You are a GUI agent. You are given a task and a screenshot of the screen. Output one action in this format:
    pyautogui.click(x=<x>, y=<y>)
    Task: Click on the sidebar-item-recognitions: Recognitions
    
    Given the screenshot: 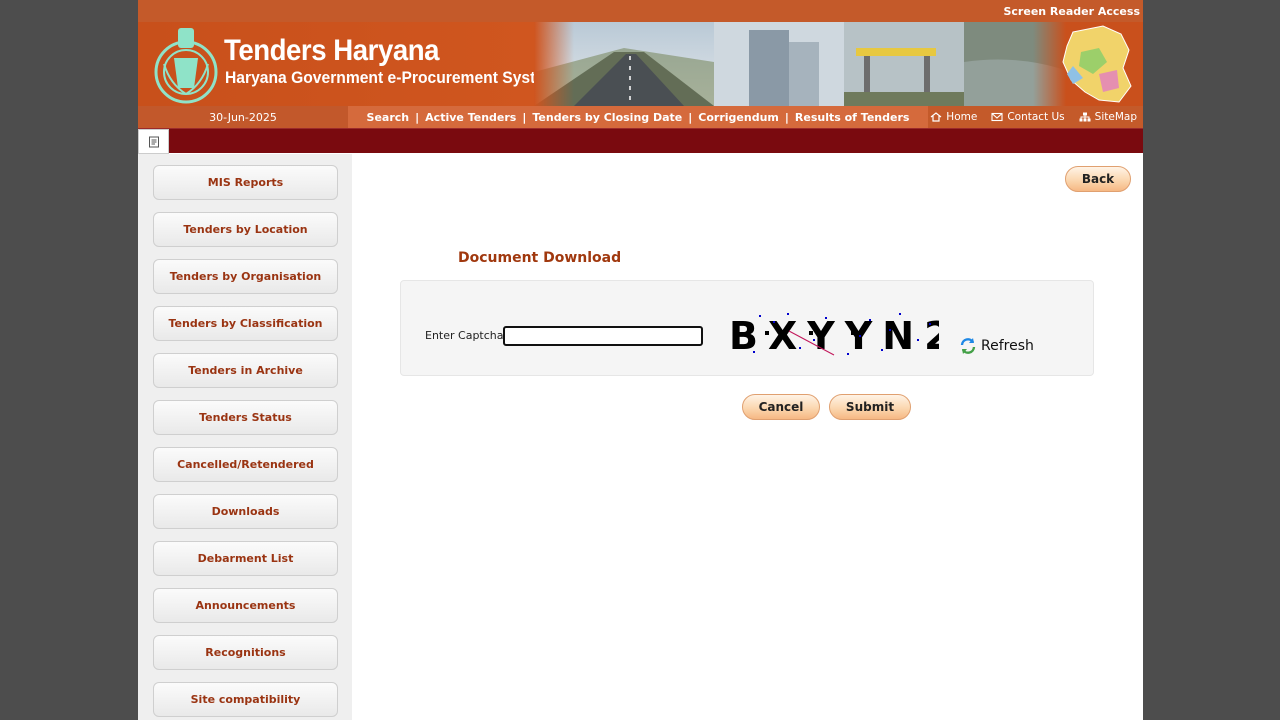 What is the action you would take?
    pyautogui.click(x=245, y=652)
    